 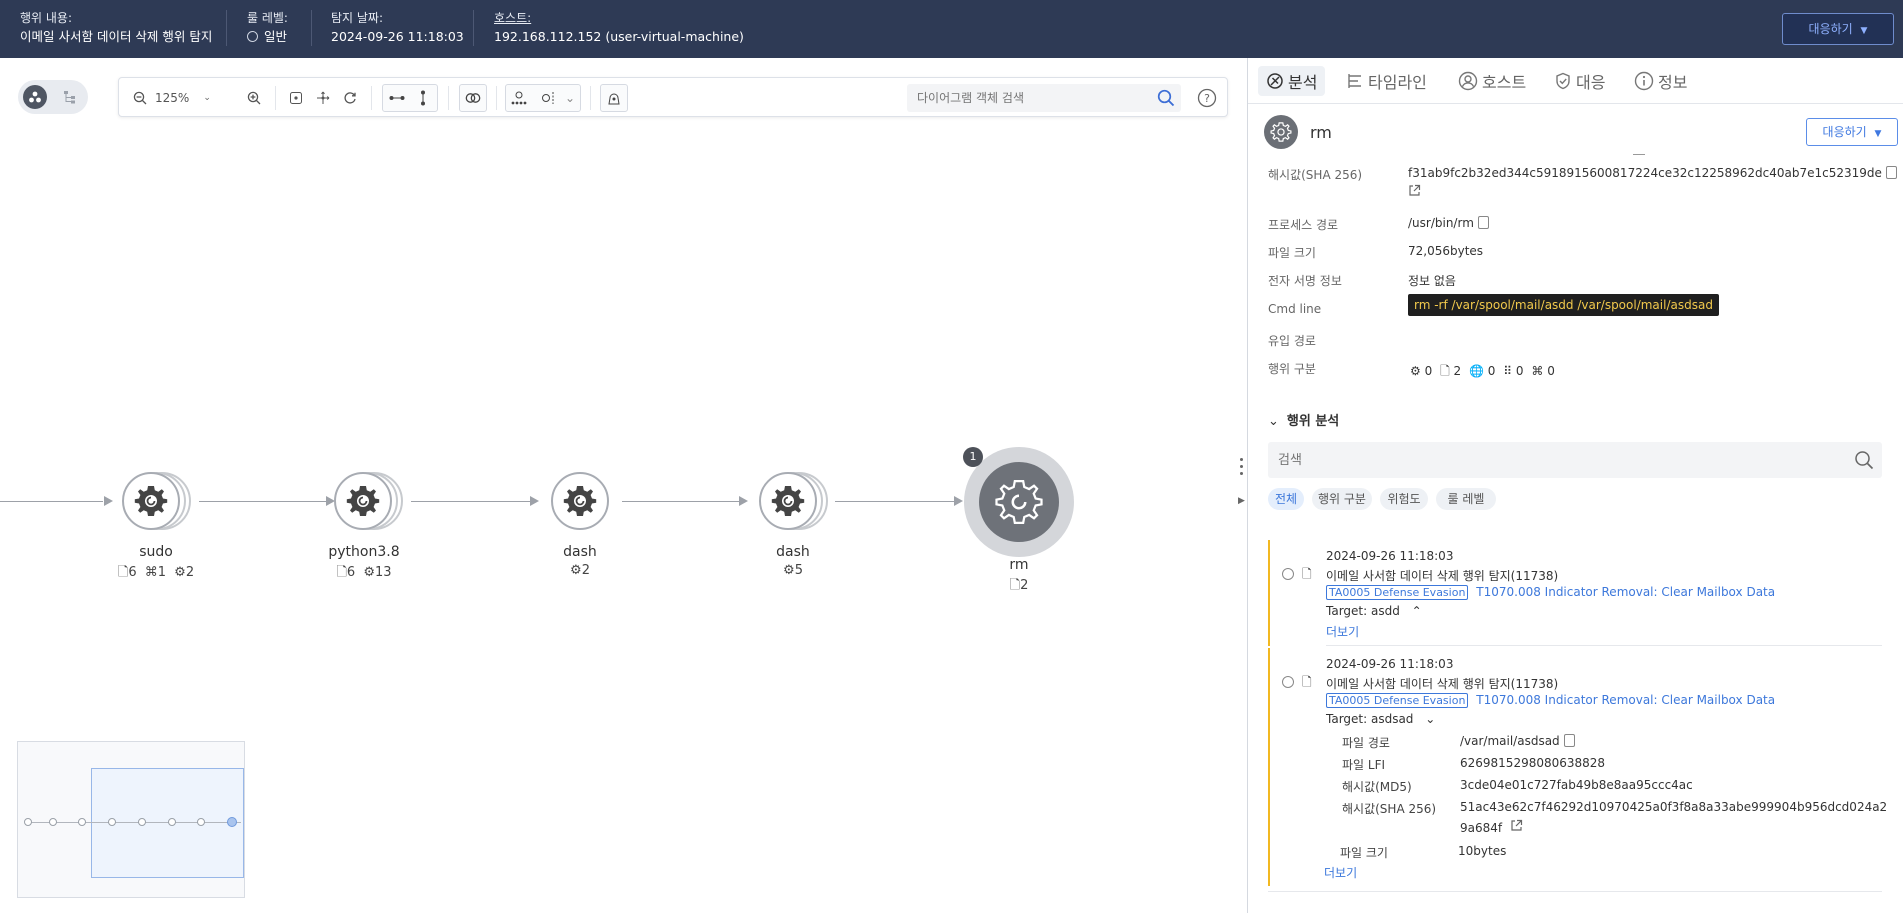 What do you see at coordinates (1377, 787) in the screenshot?
I see `detail-label: 해시값(MD5)` at bounding box center [1377, 787].